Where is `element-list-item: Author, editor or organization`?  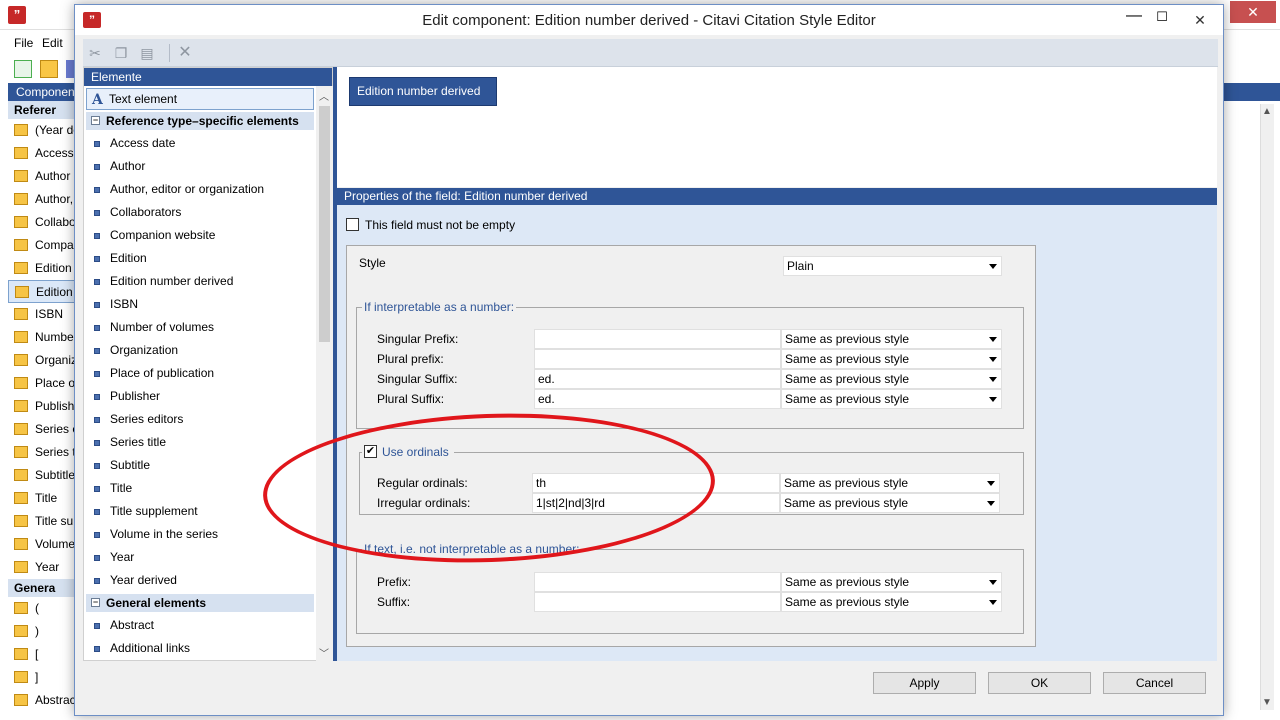 element-list-item: Author, editor or organization is located at coordinates (200, 189).